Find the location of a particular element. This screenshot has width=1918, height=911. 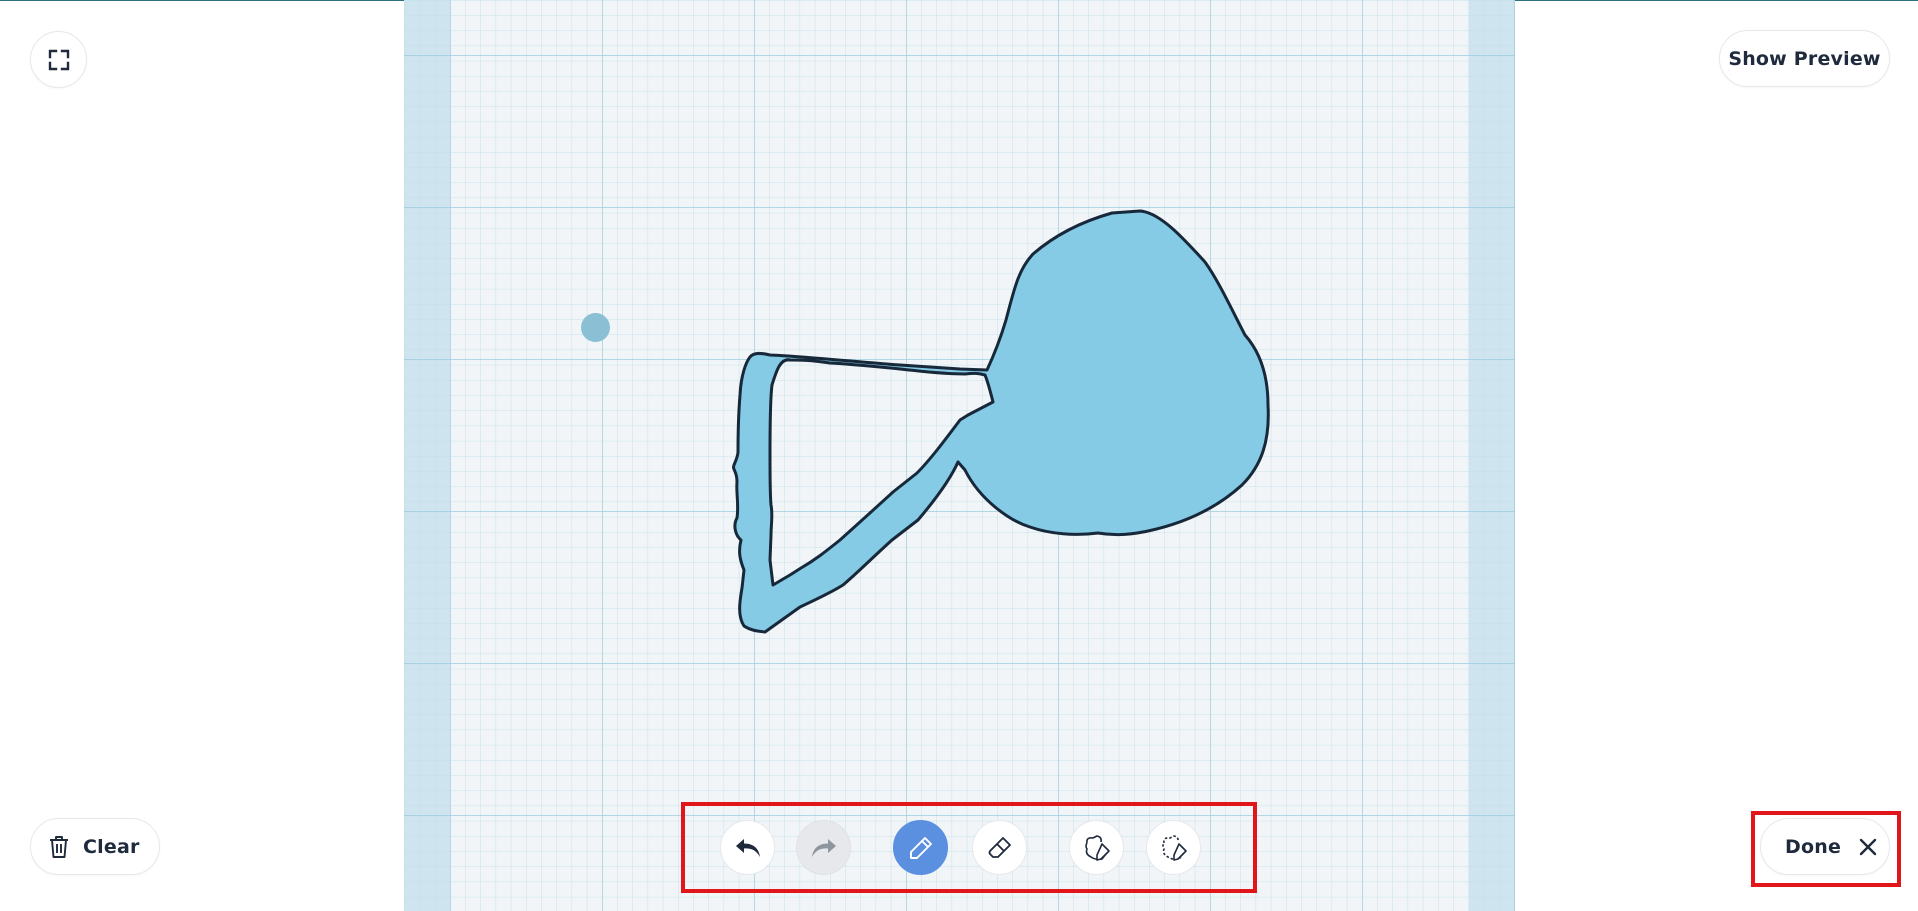

undo-icon is located at coordinates (747, 847).